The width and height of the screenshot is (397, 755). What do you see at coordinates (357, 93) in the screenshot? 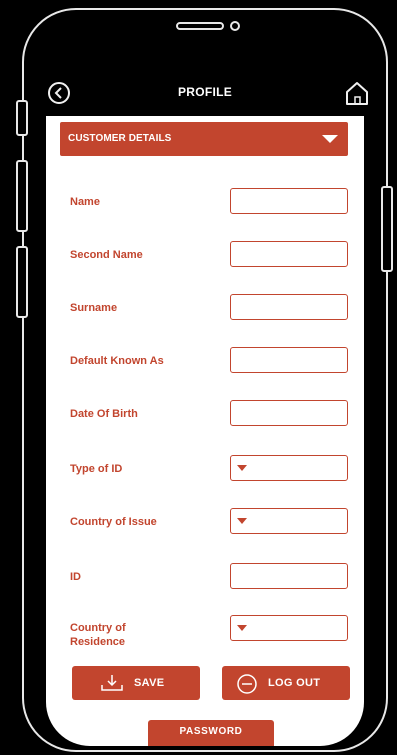
I see `home-icon` at bounding box center [357, 93].